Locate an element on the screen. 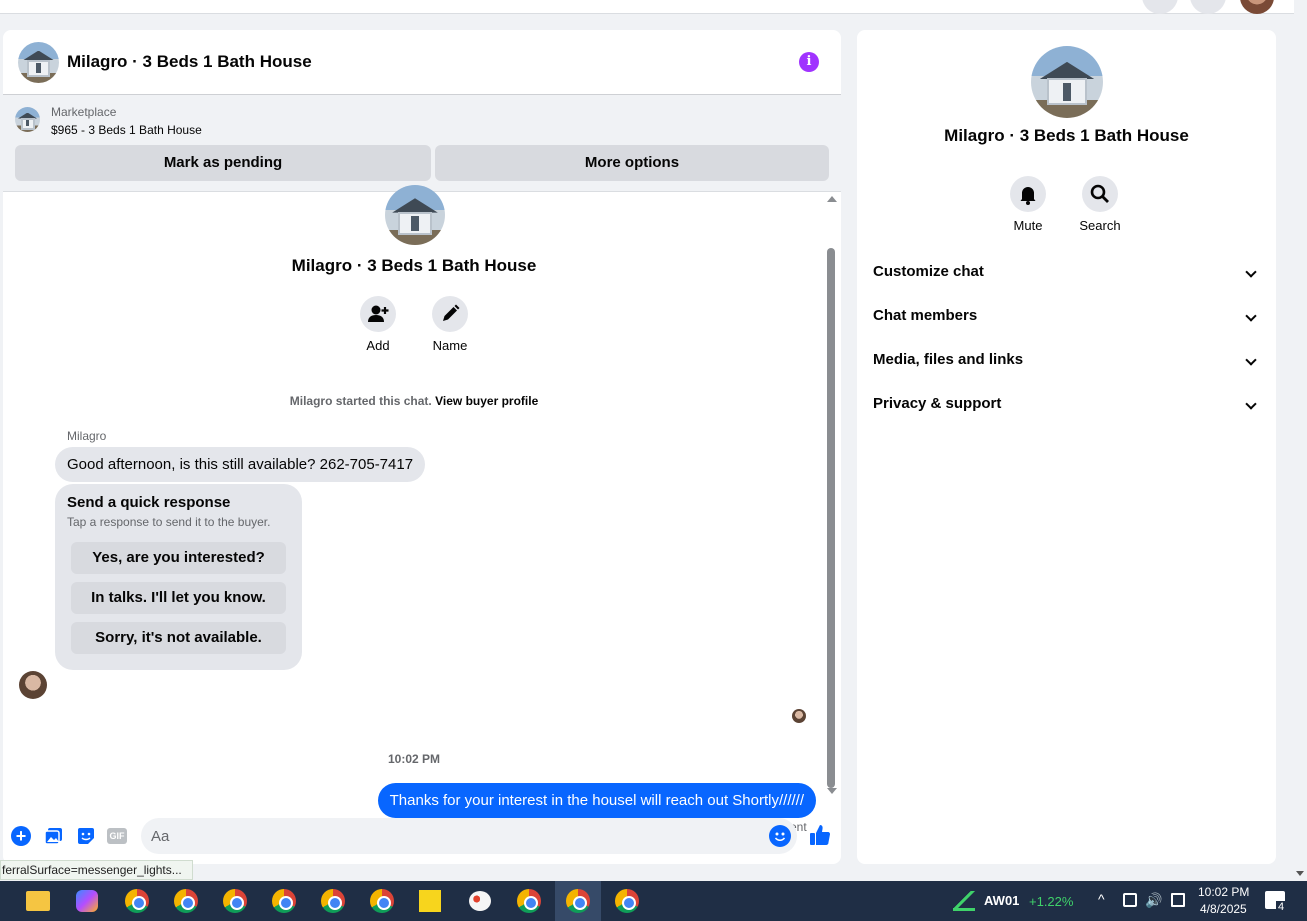 This screenshot has height=921, width=1307. conversation-avatar is located at coordinates (415, 215).